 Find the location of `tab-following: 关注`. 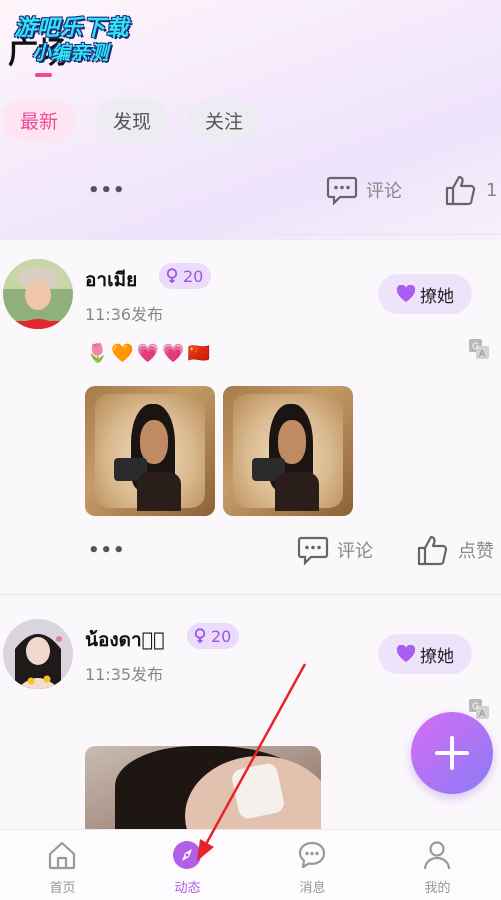

tab-following: 关注 is located at coordinates (224, 120).